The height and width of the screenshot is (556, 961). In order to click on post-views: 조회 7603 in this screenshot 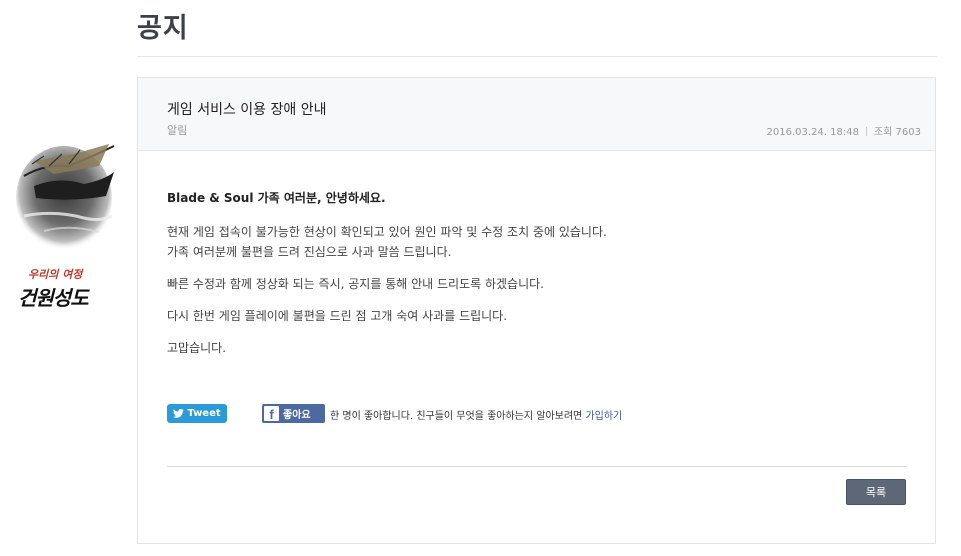, I will do `click(897, 132)`.